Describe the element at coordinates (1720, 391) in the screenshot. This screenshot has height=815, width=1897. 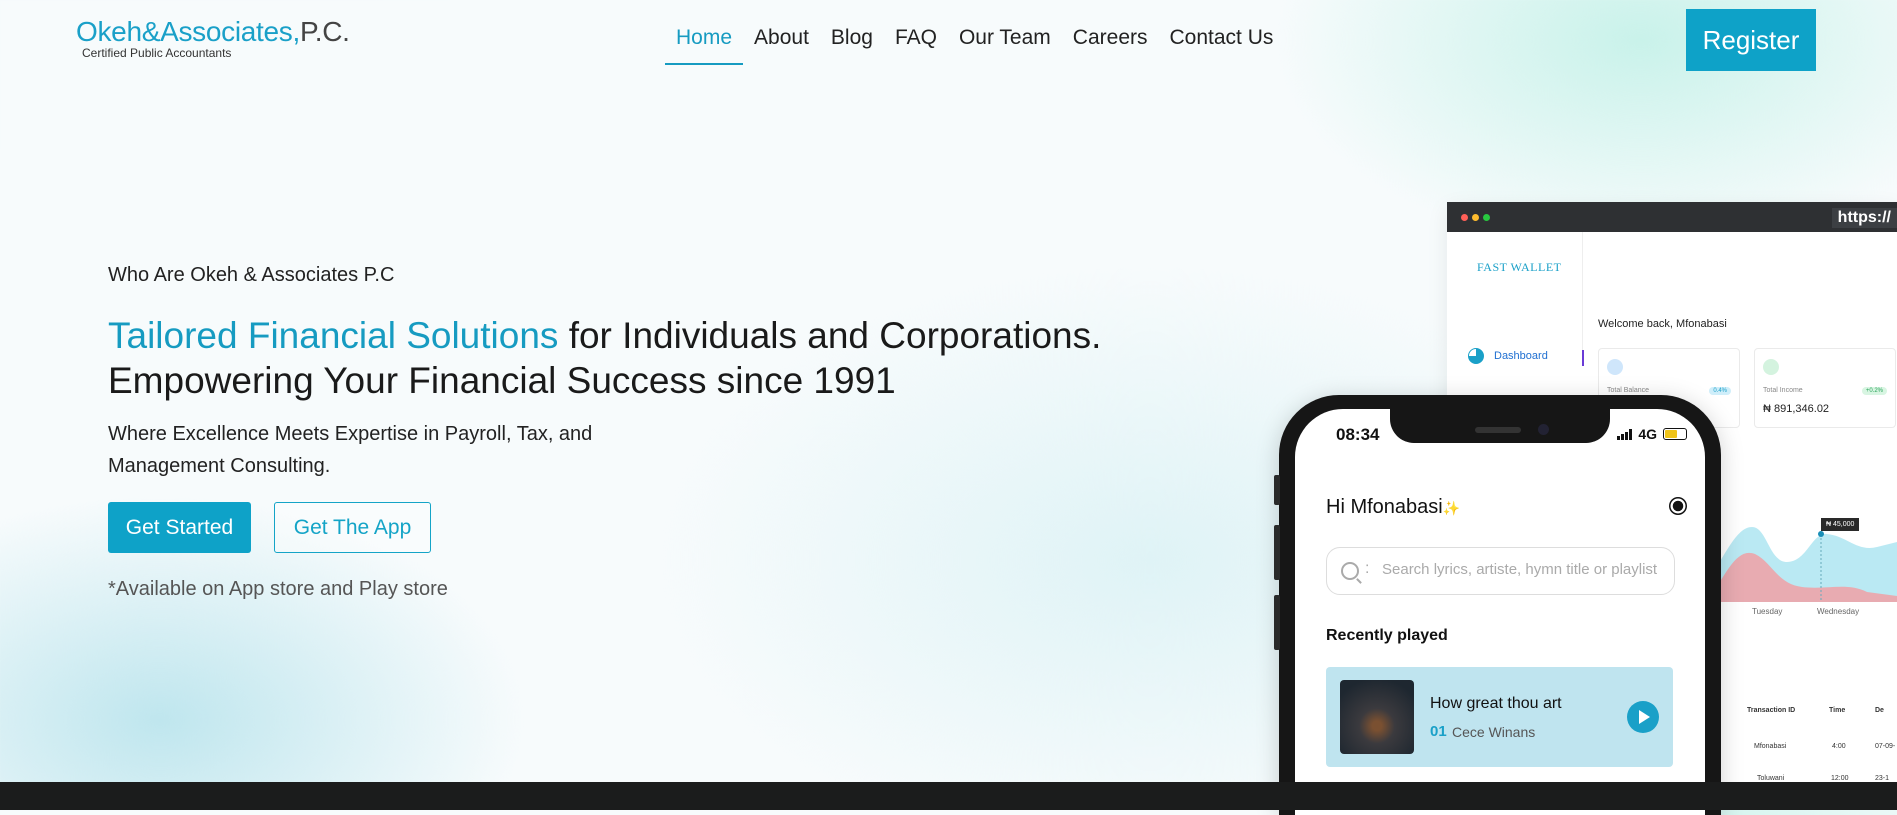
I see `card-badge: 0.4%` at that location.